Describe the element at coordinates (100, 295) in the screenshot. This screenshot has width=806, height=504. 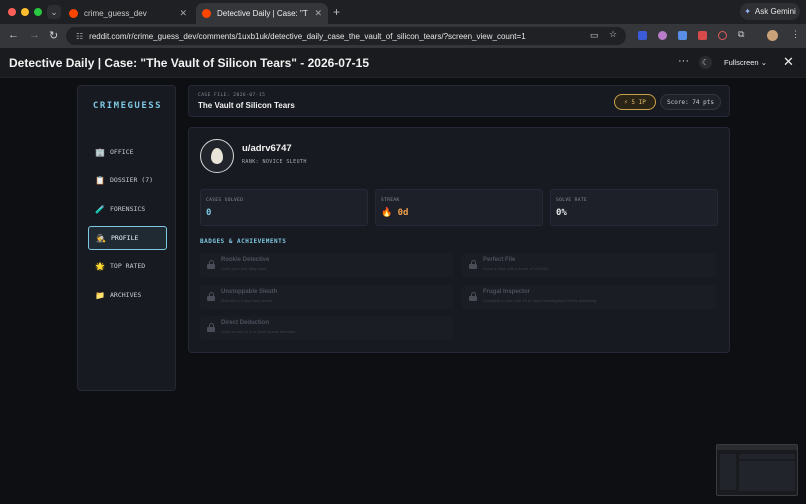
I see `folder-icon: 📁` at that location.